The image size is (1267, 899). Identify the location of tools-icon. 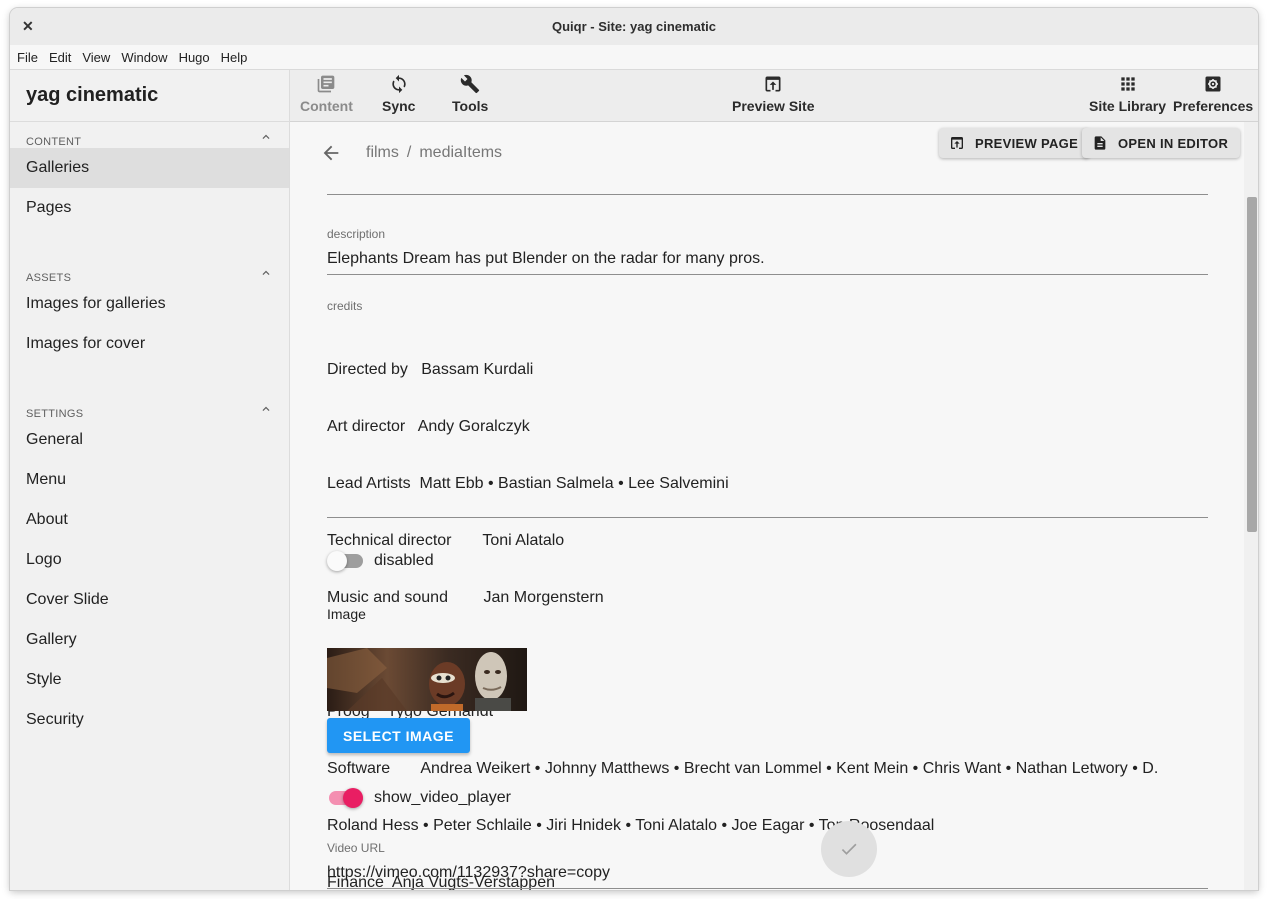
(470, 84).